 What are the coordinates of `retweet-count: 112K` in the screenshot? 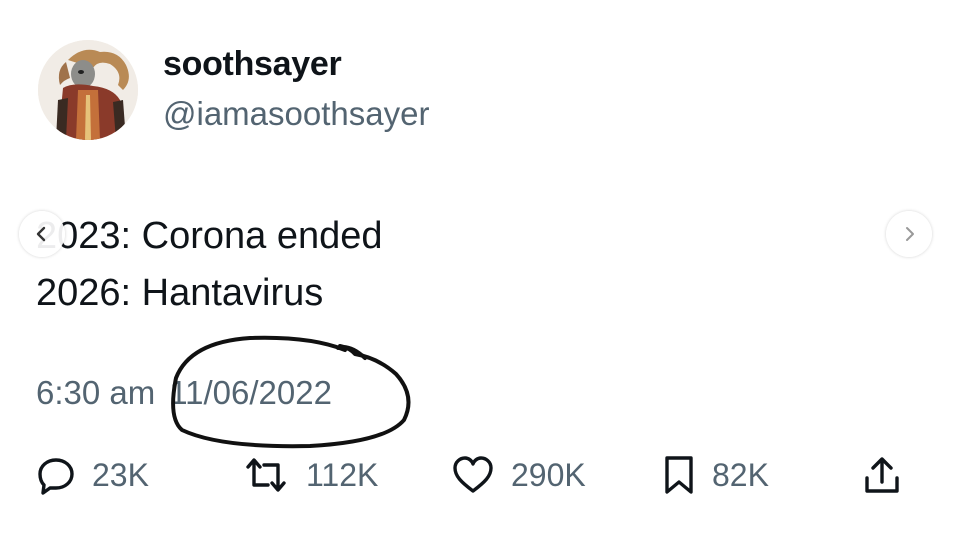 It's located at (342, 474).